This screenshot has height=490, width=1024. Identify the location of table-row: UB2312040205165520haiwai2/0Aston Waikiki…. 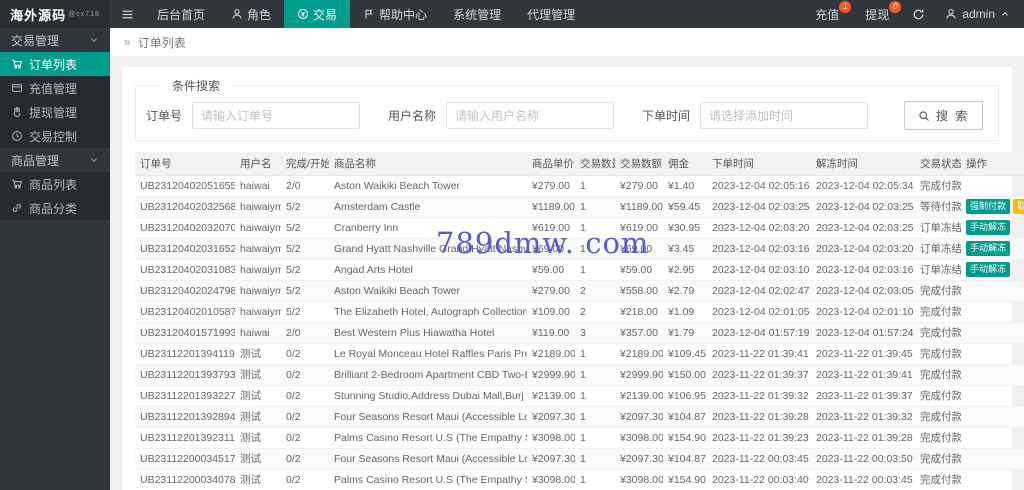
(579, 186).